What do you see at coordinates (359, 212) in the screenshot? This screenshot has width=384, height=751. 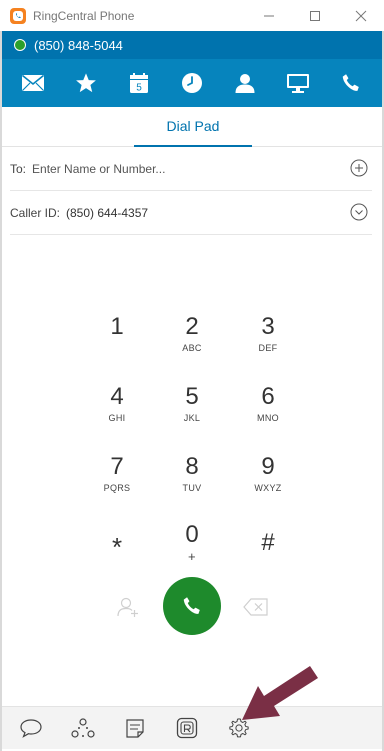 I see `chevron-down-circle-icon` at bounding box center [359, 212].